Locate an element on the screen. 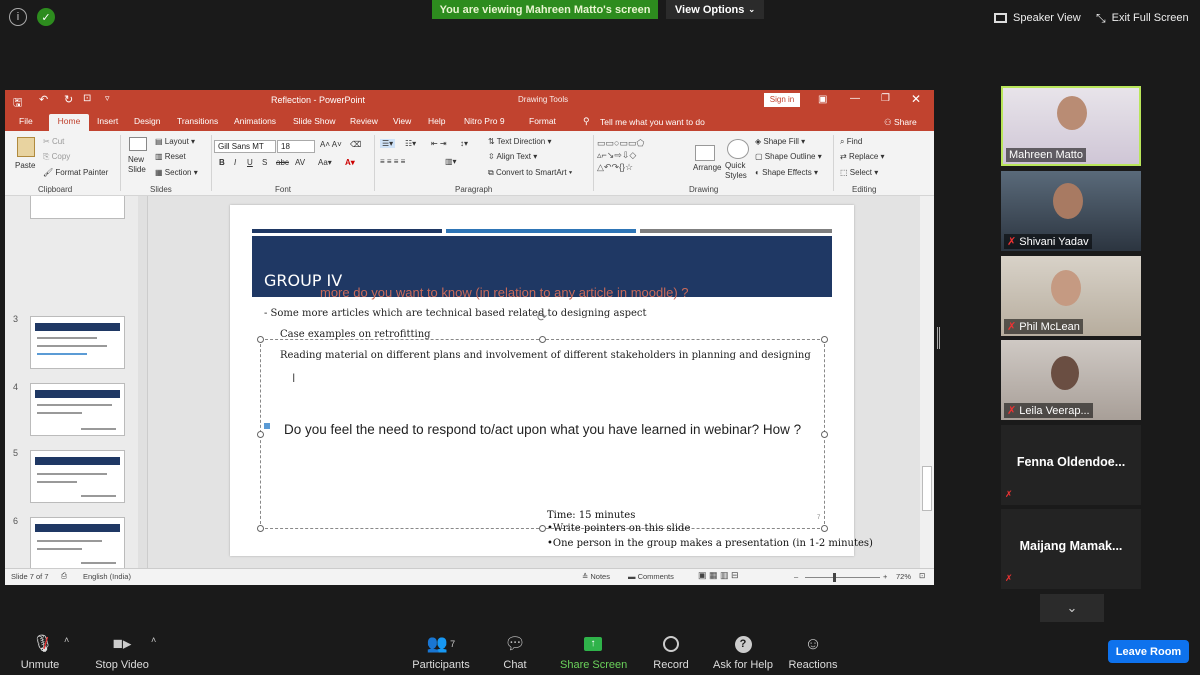 This screenshot has height=675, width=1200. new-slide-icon is located at coordinates (138, 144).